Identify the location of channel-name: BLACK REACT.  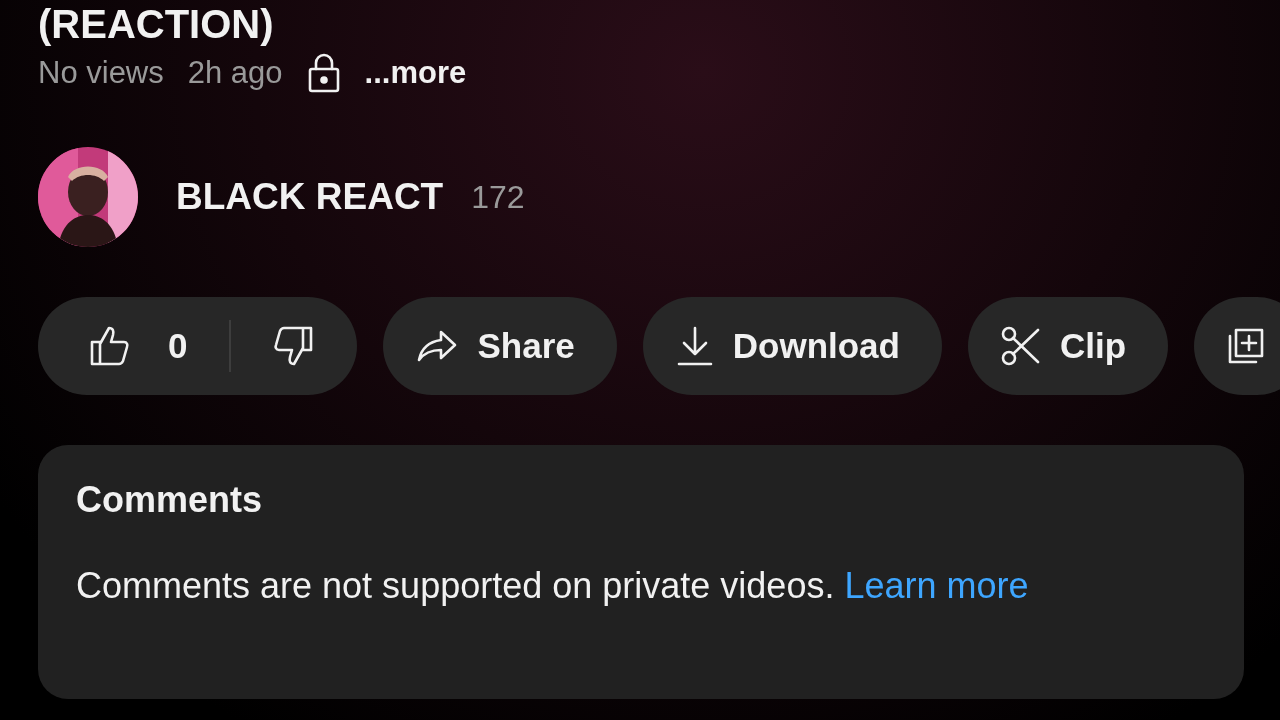
(310, 197).